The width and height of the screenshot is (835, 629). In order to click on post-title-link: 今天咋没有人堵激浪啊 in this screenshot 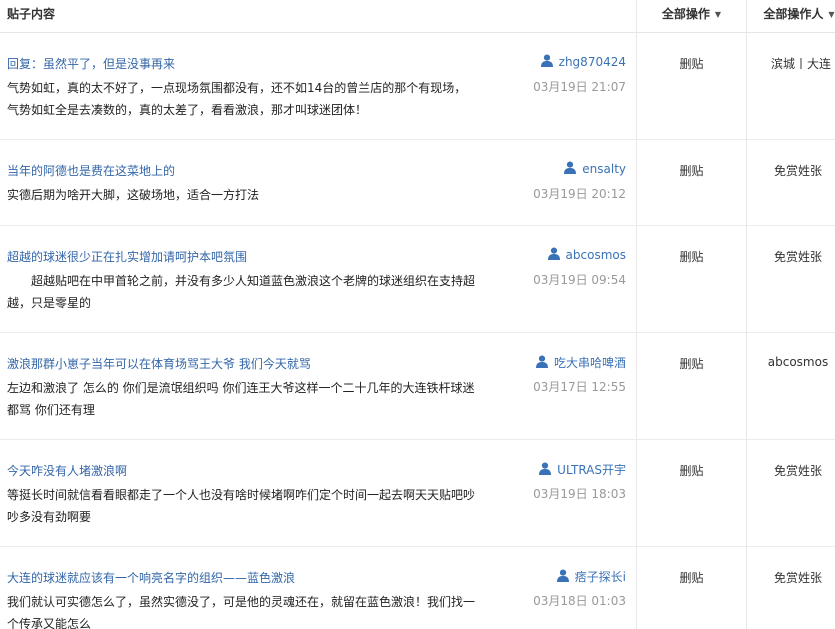, I will do `click(67, 470)`.